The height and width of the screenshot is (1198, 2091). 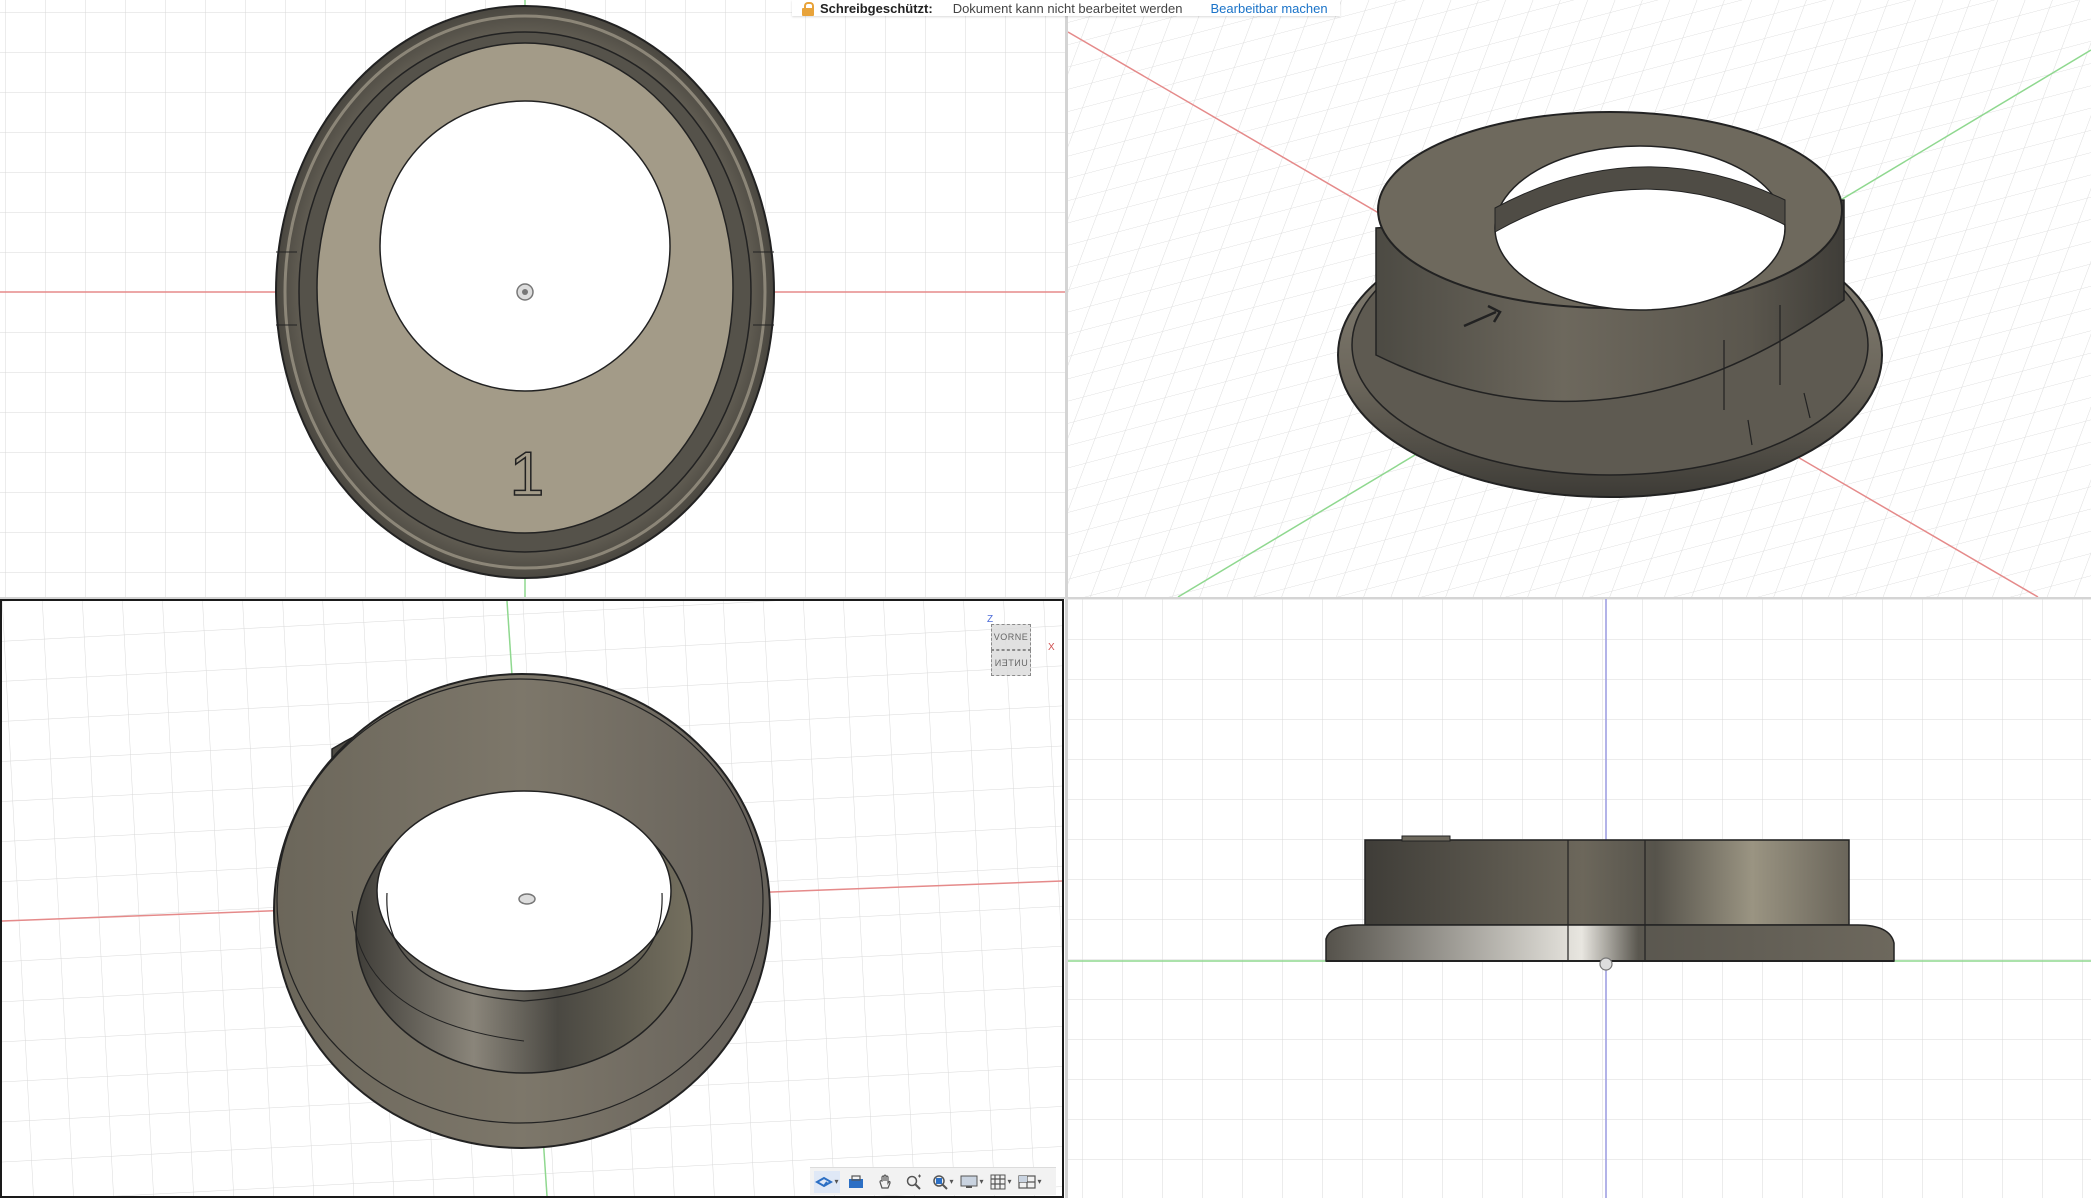 I want to click on make-editable-link: Bearbeitbar machen, so click(x=1269, y=8).